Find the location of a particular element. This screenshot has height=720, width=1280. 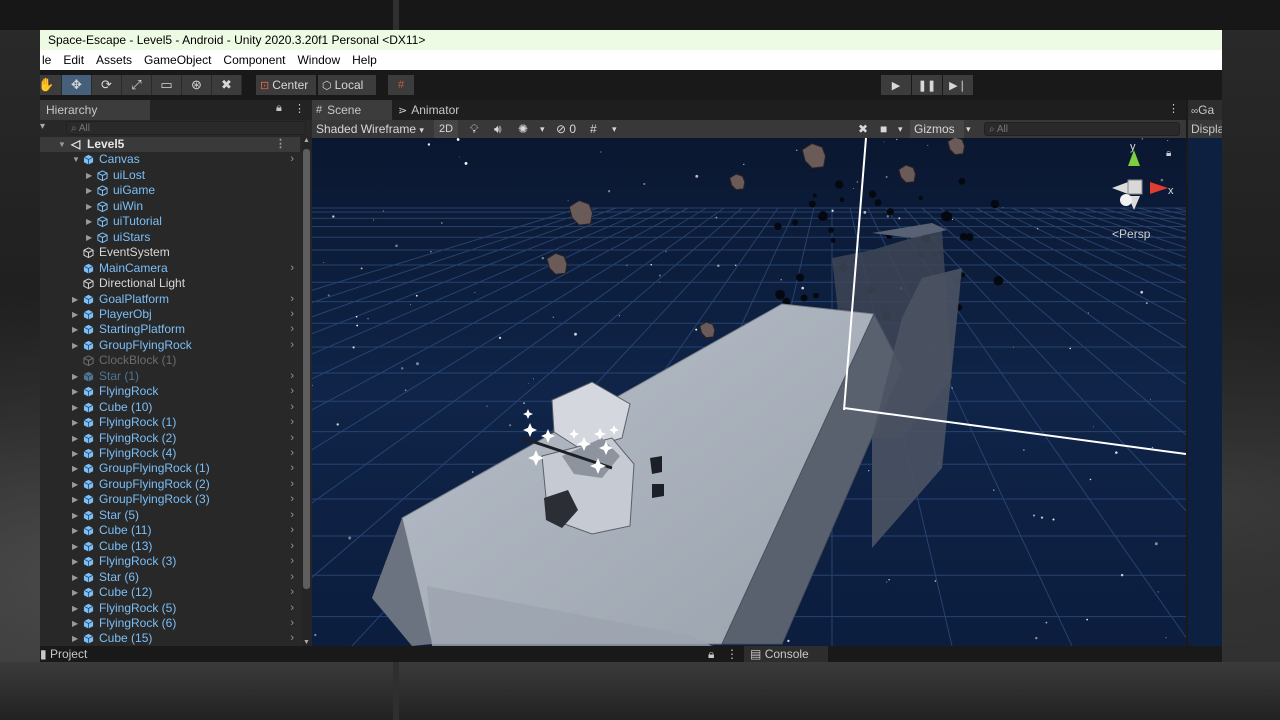

hierarchy-item: ▶ GroupFlyingRock › is located at coordinates (170, 345).